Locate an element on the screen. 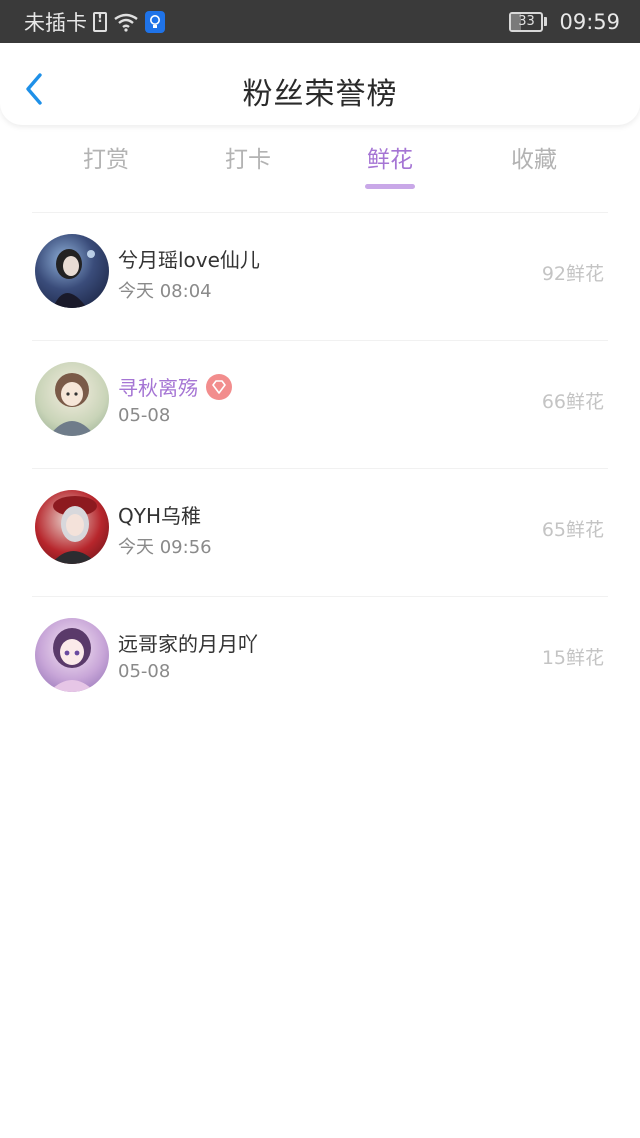 The image size is (640, 1138). carrier-label: 未插卡 is located at coordinates (55, 22).